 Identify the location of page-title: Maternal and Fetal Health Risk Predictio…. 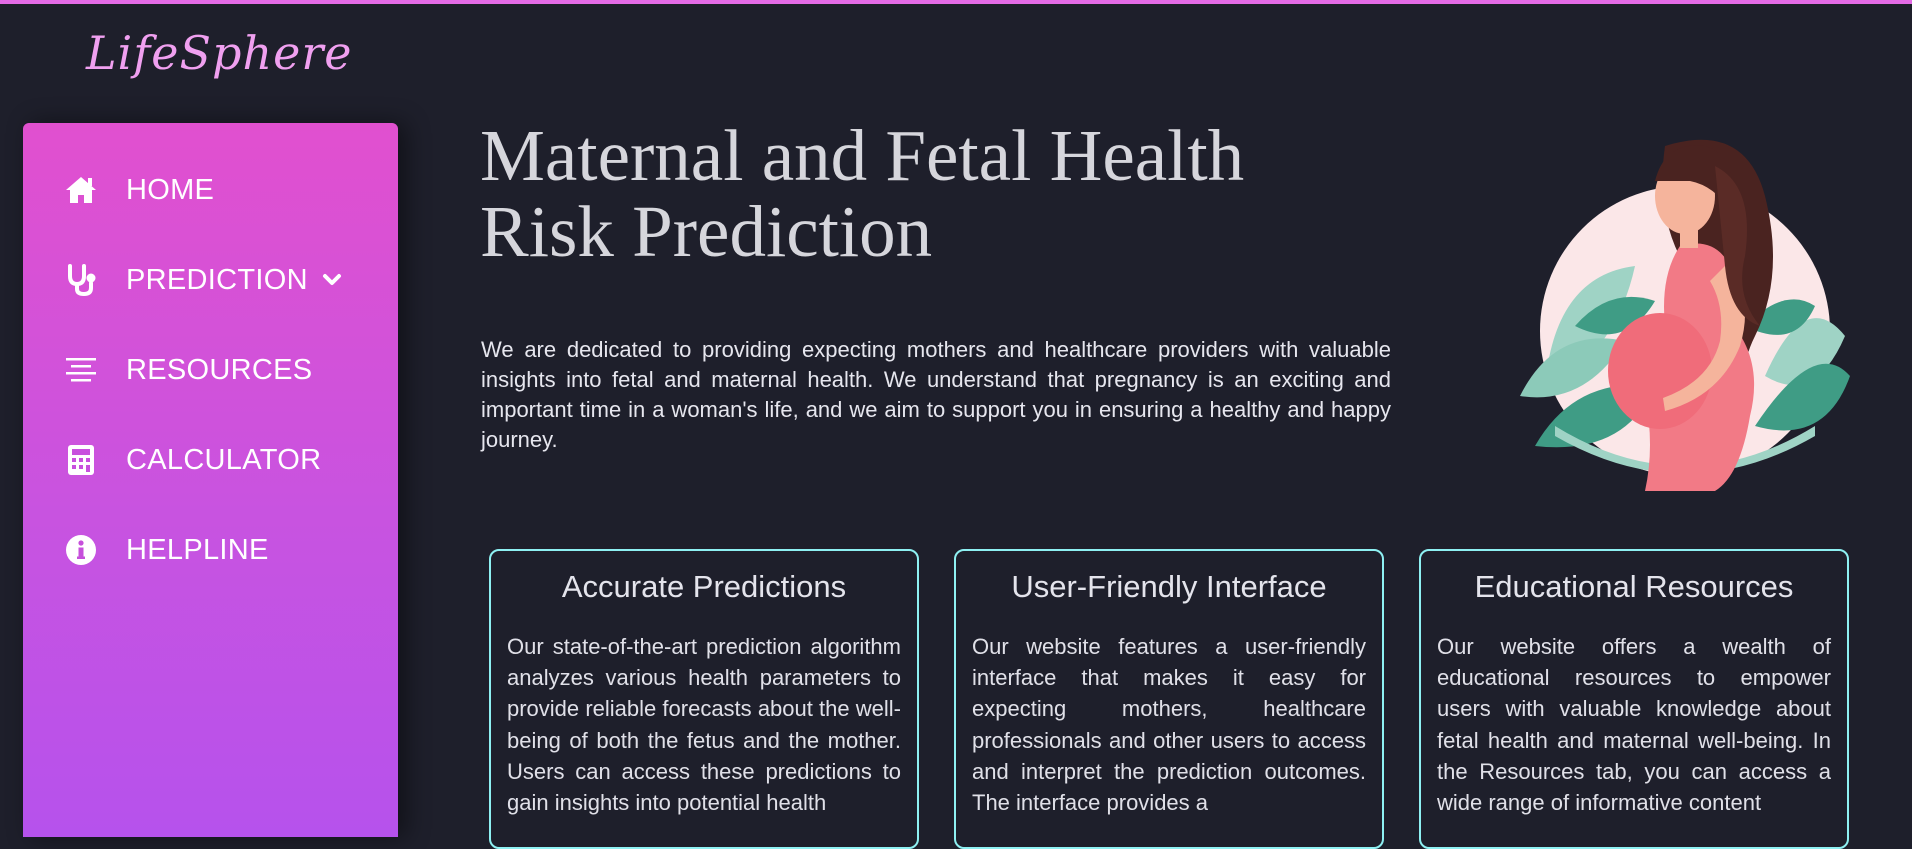
(890, 194).